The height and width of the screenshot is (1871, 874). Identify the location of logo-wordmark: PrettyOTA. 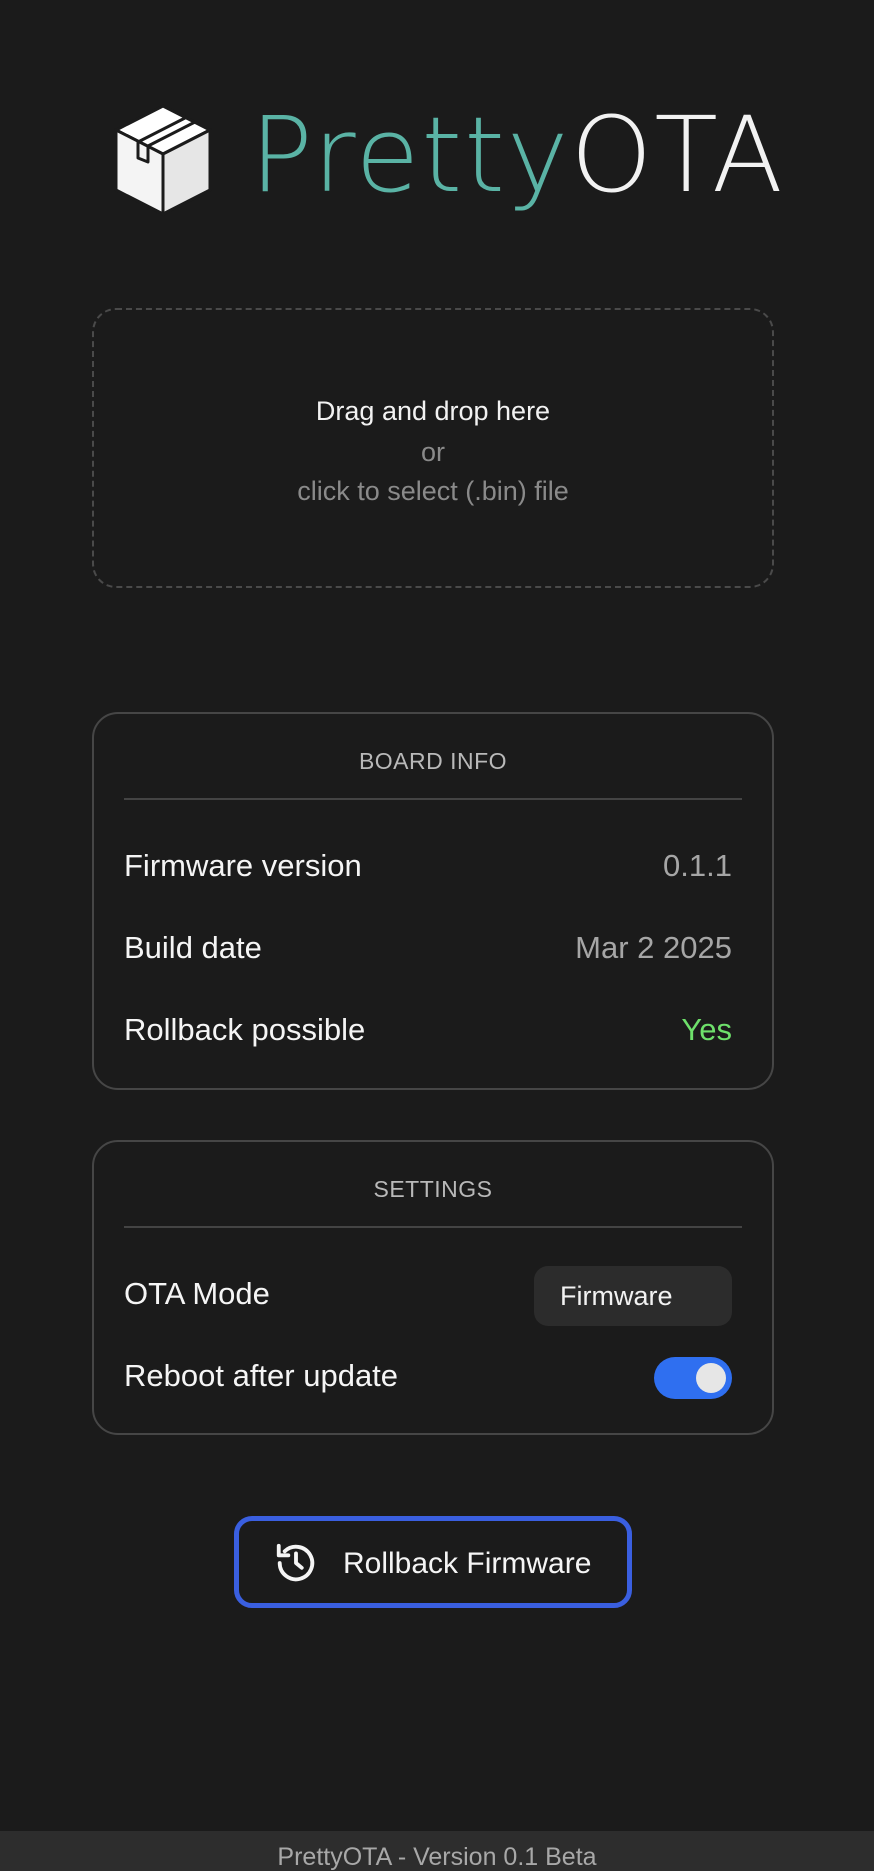
(517, 155).